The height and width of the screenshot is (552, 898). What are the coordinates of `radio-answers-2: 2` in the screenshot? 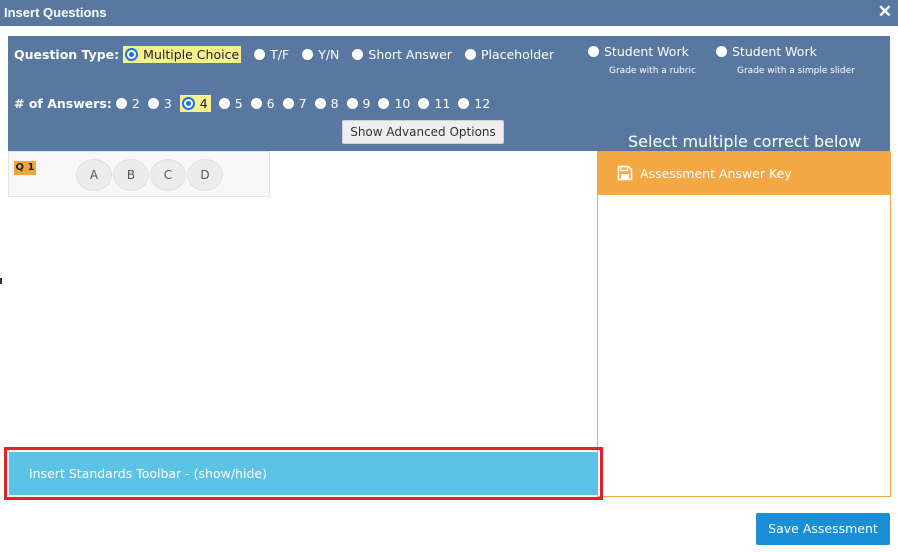 It's located at (127, 103).